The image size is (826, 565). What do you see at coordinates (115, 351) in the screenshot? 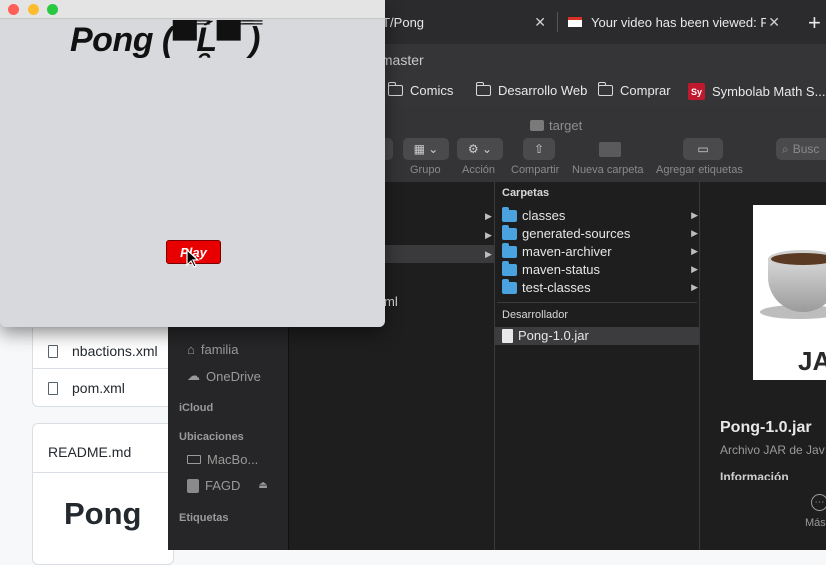
I see `file-name: nbactions.xml` at bounding box center [115, 351].